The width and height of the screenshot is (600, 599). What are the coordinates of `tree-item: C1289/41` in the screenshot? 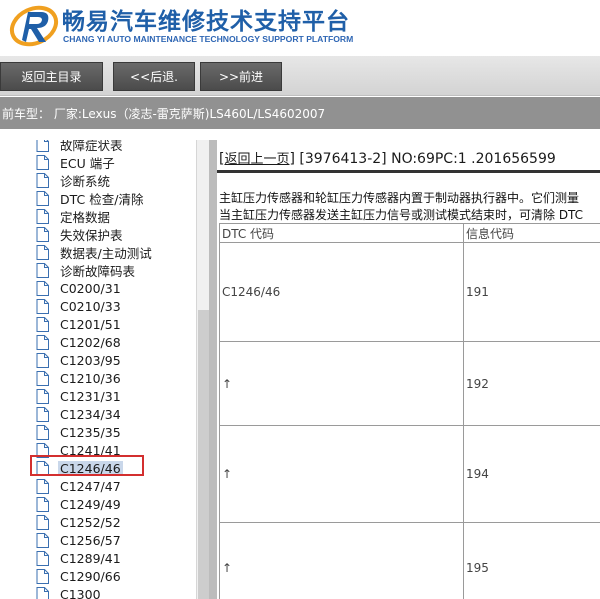 It's located at (79, 558).